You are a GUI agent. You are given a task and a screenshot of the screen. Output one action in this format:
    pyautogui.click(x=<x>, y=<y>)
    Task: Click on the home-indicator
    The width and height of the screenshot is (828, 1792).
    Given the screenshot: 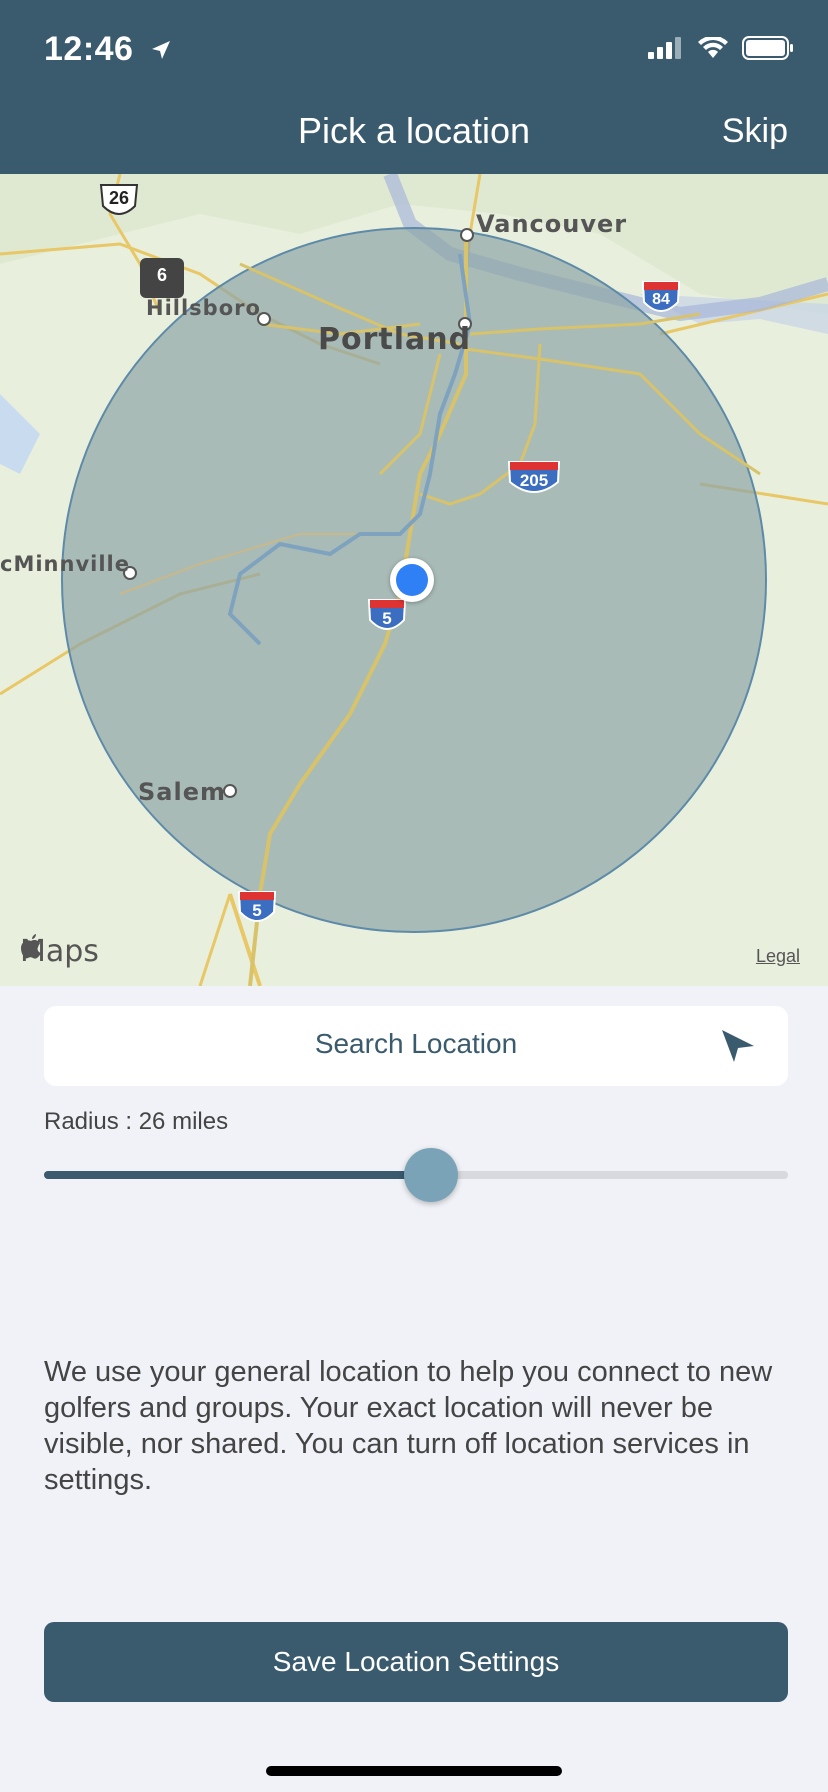 What is the action you would take?
    pyautogui.click(x=414, y=1771)
    